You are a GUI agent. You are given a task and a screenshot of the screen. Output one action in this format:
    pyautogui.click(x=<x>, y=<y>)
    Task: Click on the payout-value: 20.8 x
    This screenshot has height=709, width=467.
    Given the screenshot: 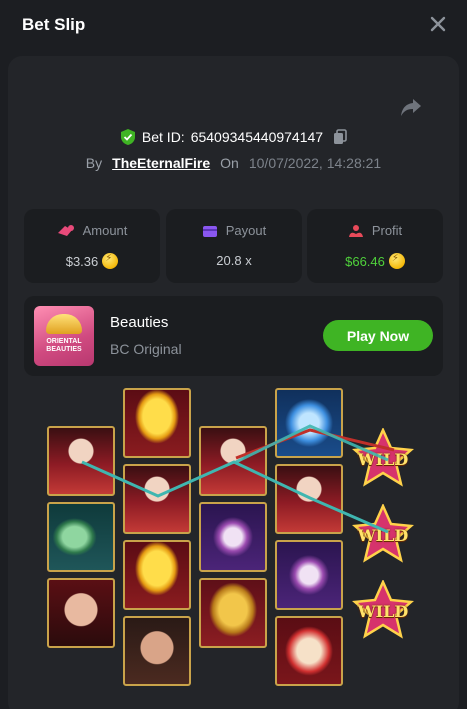 What is the action you would take?
    pyautogui.click(x=234, y=260)
    